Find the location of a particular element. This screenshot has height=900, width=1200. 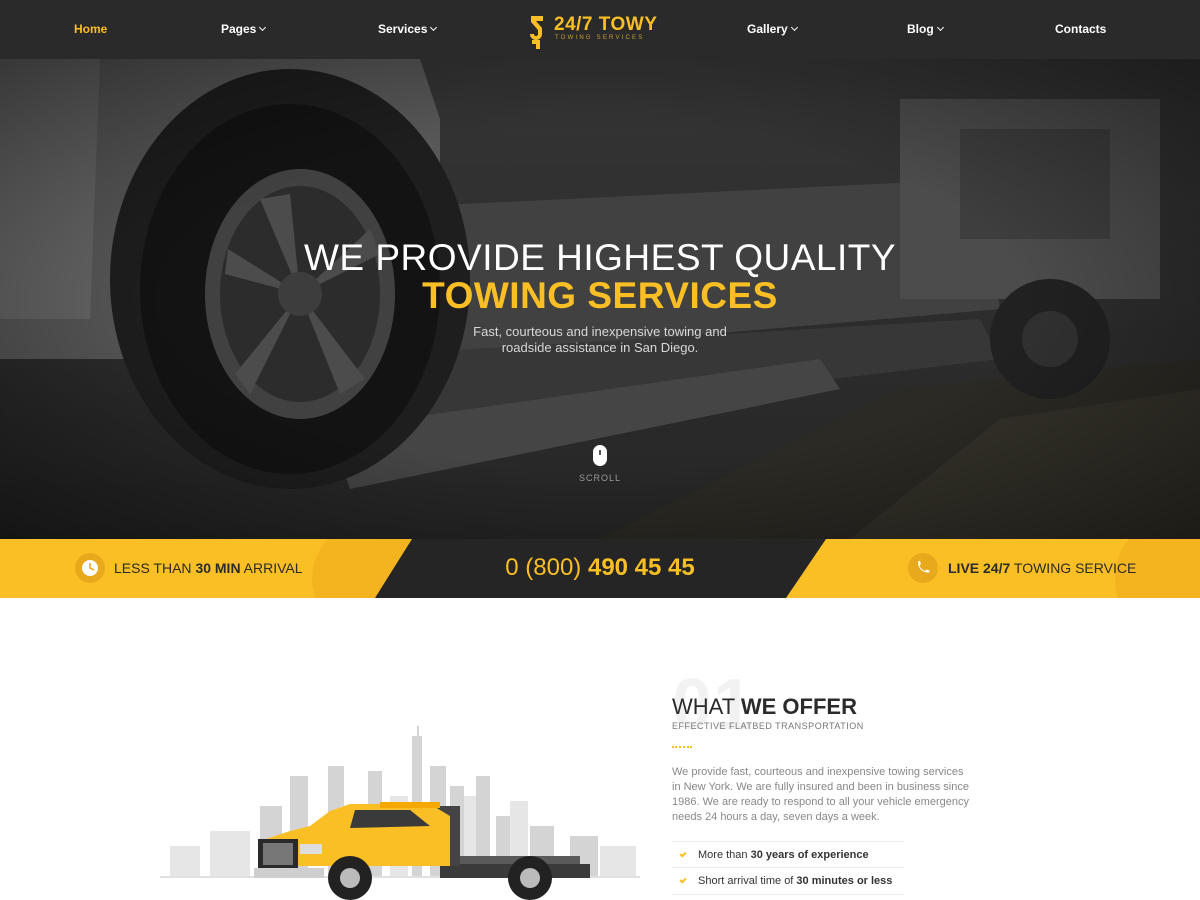

arrival-highlight: 30 MIN is located at coordinates (218, 568).